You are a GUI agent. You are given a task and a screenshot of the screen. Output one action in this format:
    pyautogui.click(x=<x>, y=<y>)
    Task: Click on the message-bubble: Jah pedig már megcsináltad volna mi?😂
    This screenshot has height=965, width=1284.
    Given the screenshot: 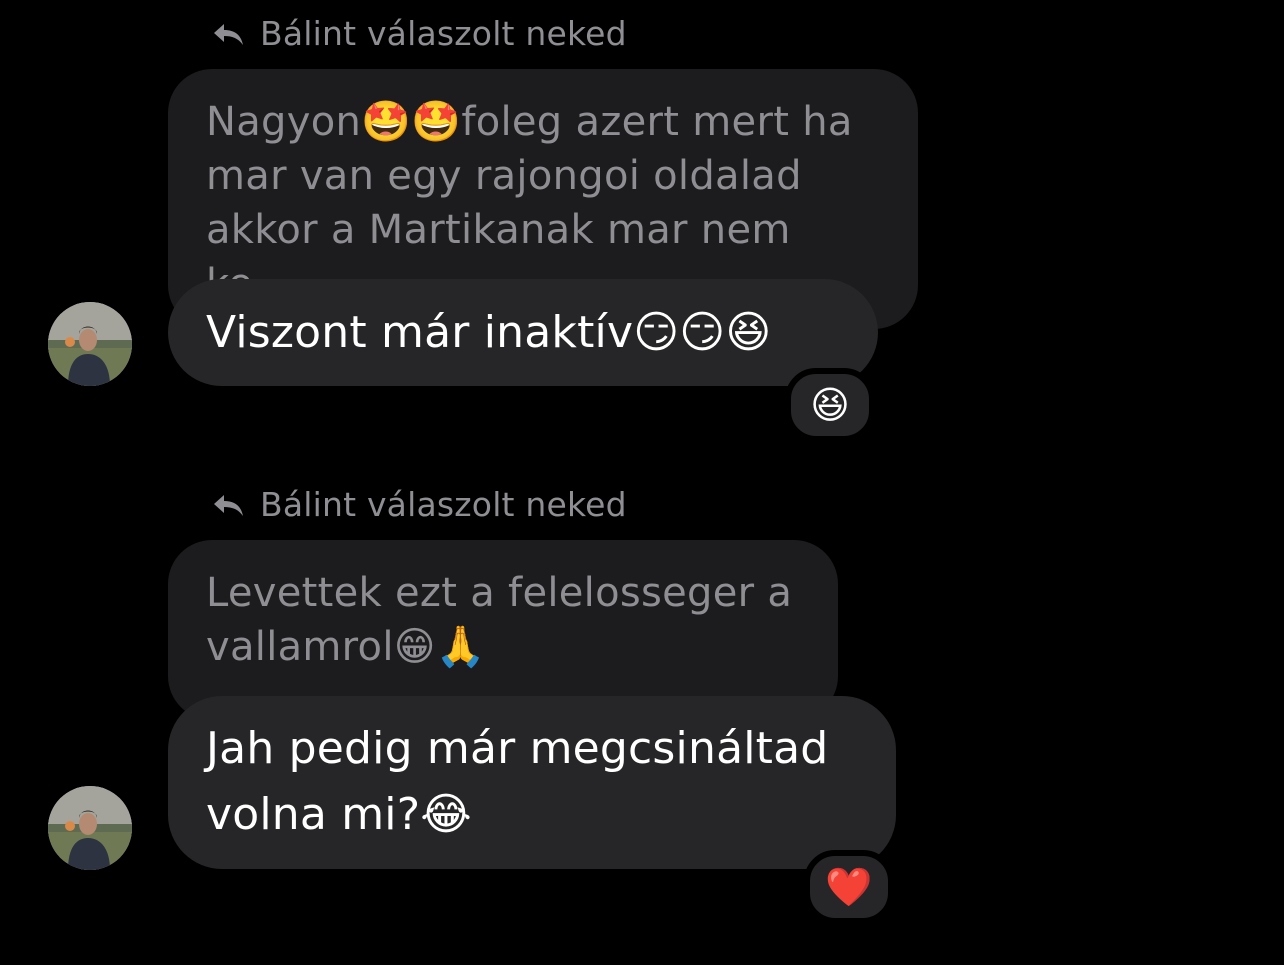 What is the action you would take?
    pyautogui.click(x=532, y=782)
    